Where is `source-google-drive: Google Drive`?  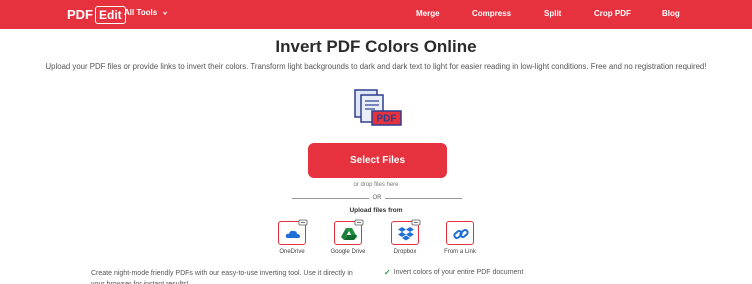
source-google-drive: Google Drive is located at coordinates (348, 237).